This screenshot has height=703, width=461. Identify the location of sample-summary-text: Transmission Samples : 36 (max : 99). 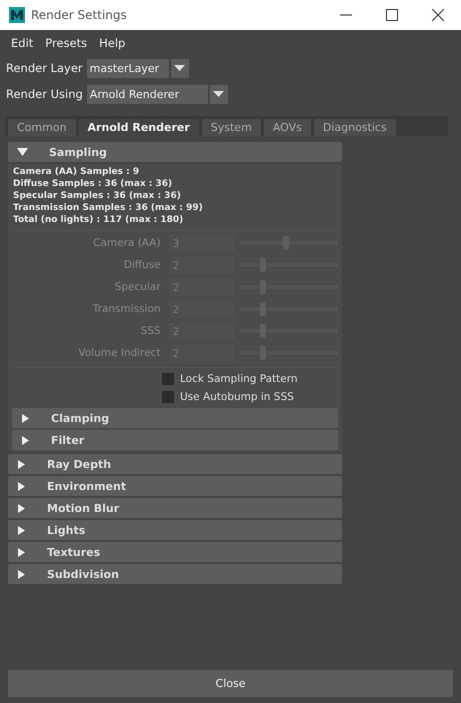
(108, 208).